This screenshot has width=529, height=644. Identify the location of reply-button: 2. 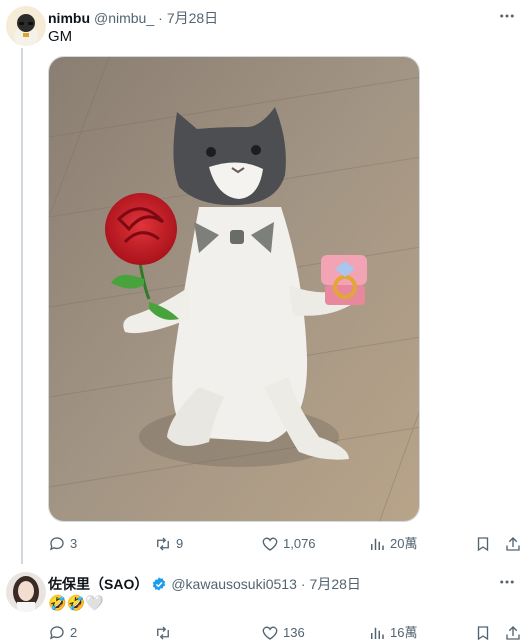
(62, 633).